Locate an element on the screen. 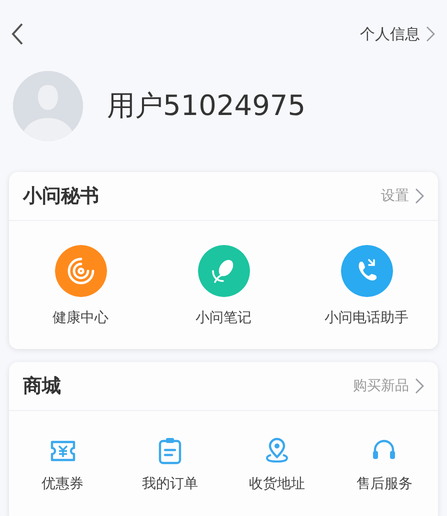 The height and width of the screenshot is (516, 447). section-title: 商城 is located at coordinates (42, 386).